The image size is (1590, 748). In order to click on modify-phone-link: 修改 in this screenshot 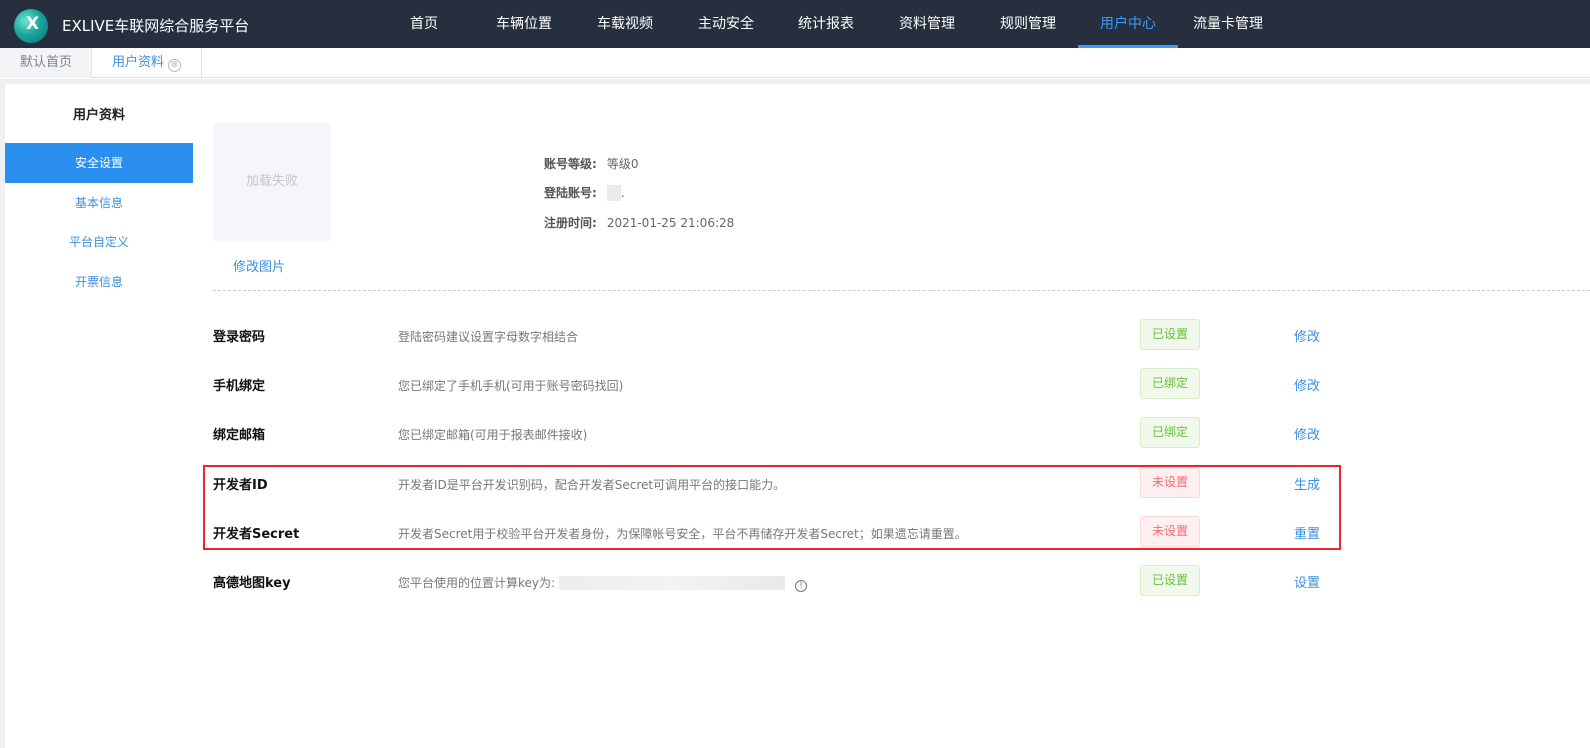, I will do `click(1307, 384)`.